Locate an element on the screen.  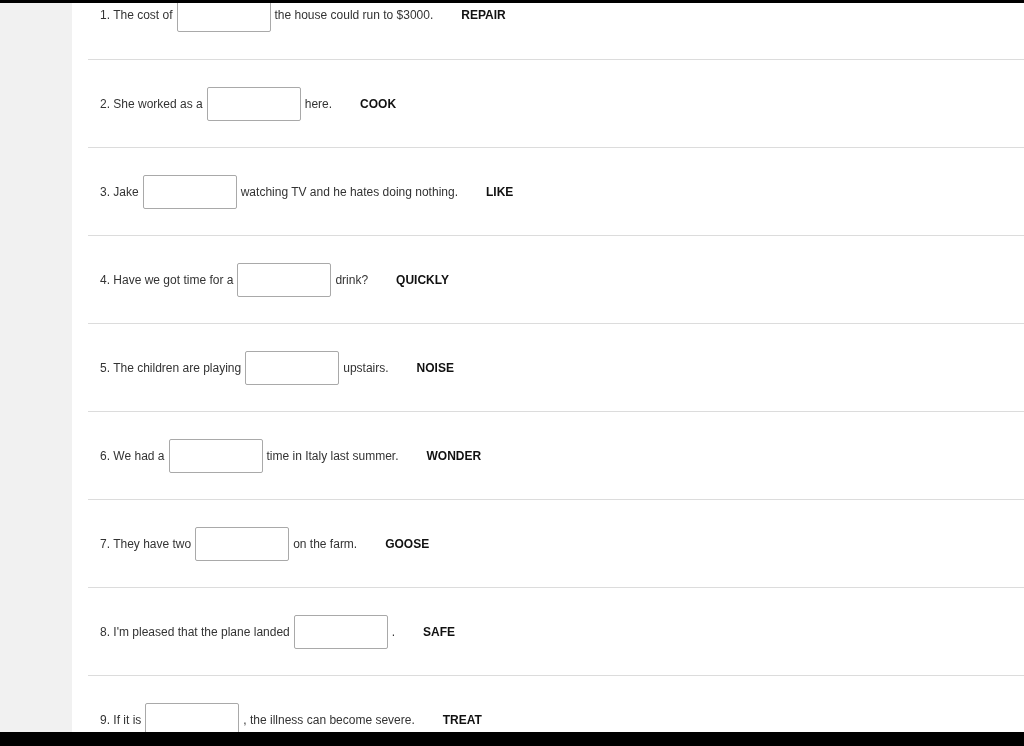
question-text: 5. The children are playing is located at coordinates (171, 367).